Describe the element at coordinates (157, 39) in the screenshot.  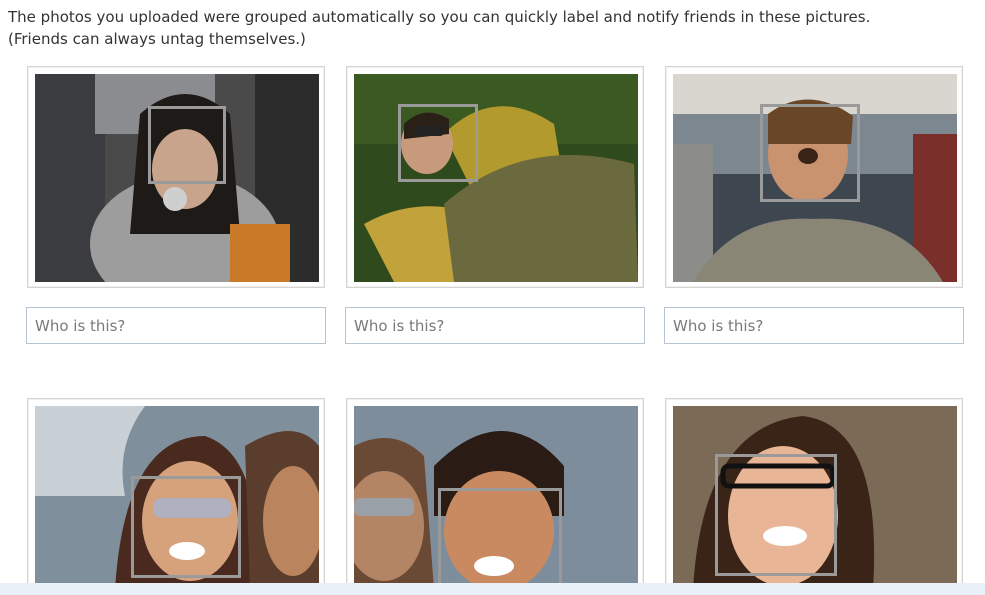
I see `instructions-line-2: (Friends can always untag themselves.)` at that location.